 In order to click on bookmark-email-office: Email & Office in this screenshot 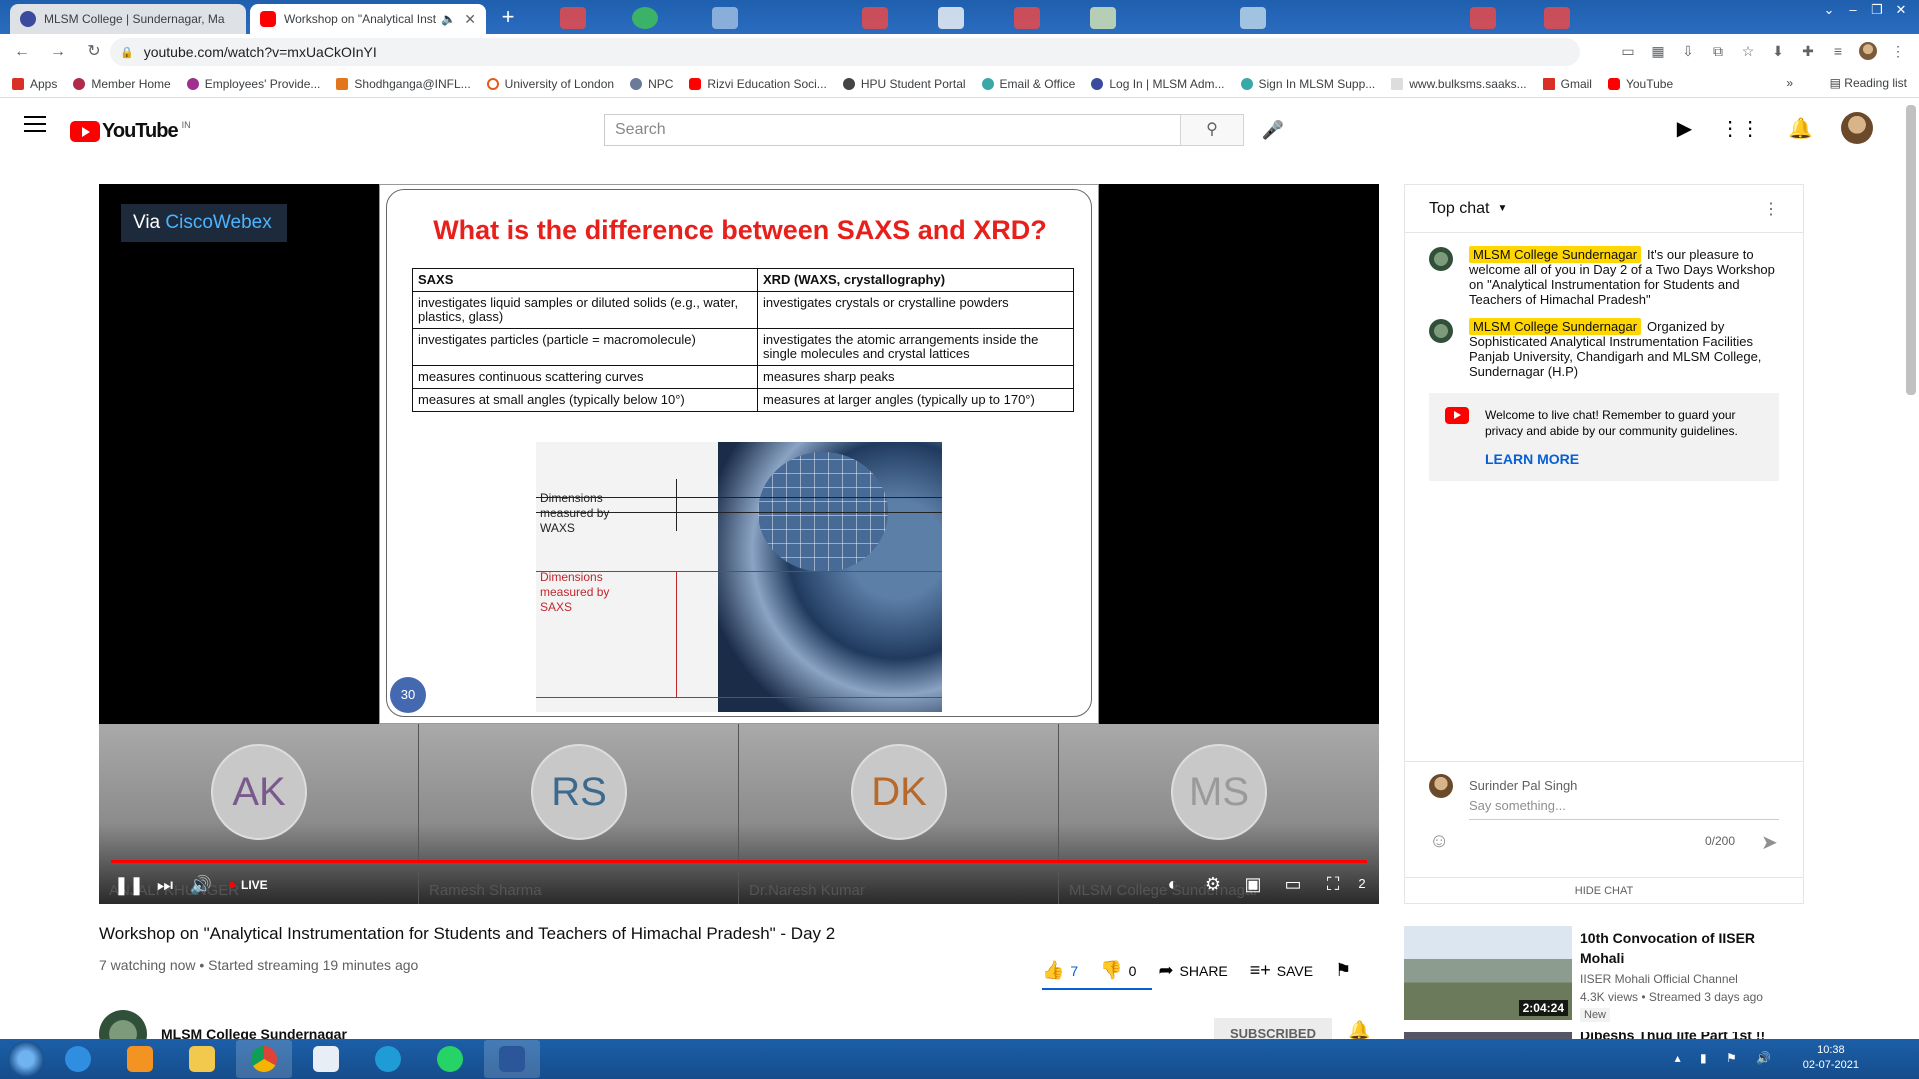, I will do `click(1028, 84)`.